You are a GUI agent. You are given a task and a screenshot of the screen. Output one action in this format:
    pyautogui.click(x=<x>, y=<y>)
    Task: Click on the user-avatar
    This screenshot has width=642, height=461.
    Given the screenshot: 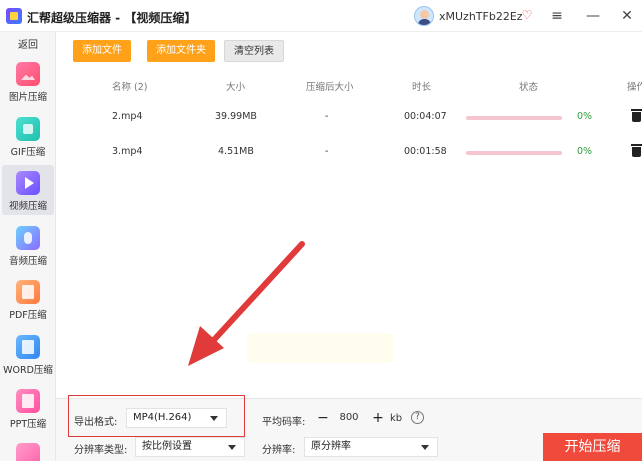 What is the action you would take?
    pyautogui.click(x=424, y=16)
    